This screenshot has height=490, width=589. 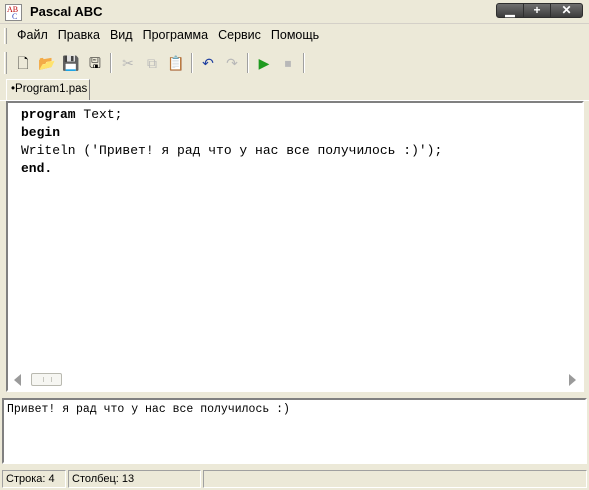 I want to click on menu-program: Программа, so click(x=176, y=35).